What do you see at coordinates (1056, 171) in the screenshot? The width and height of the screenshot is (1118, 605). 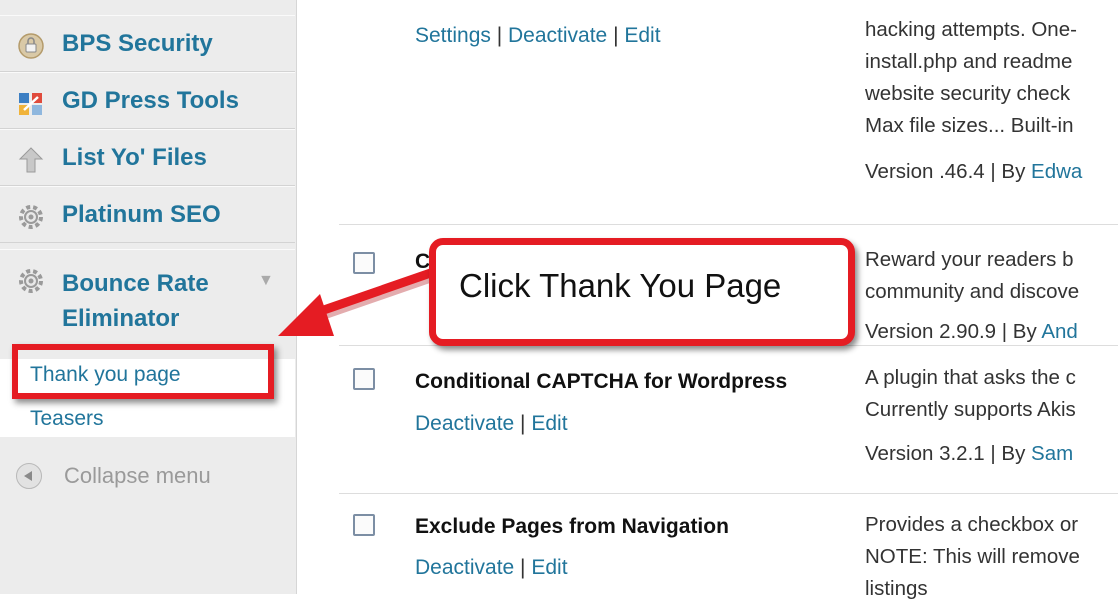 I see `author-link: Edwa` at bounding box center [1056, 171].